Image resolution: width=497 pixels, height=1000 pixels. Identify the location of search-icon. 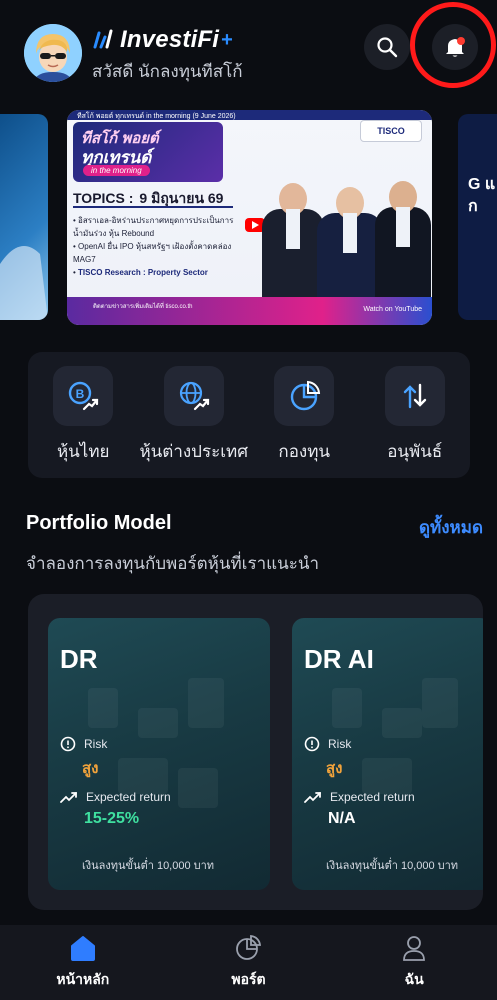
(387, 47).